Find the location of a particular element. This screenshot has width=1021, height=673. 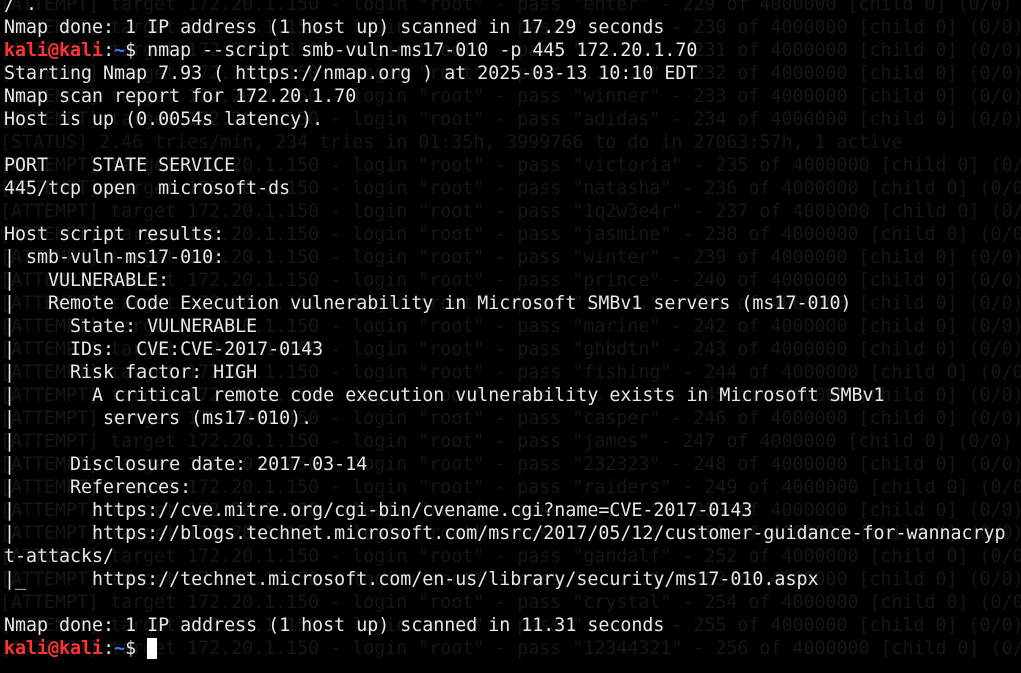

output-line: t-attacks/ is located at coordinates (59, 556).